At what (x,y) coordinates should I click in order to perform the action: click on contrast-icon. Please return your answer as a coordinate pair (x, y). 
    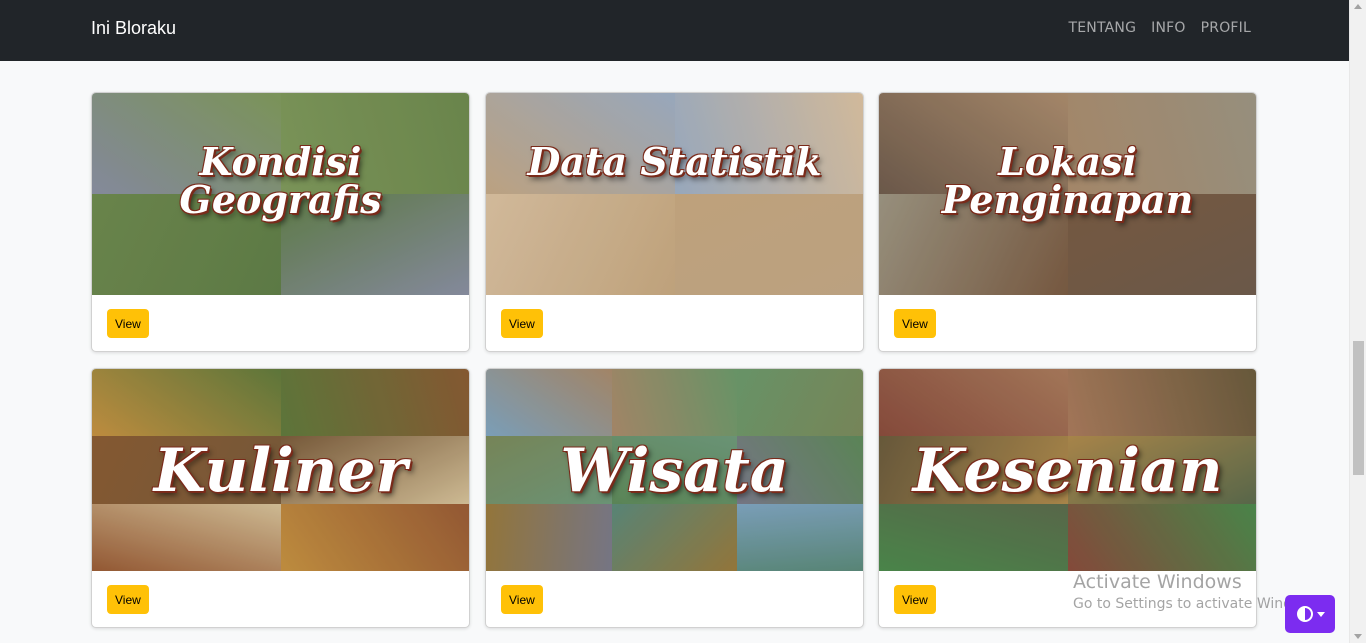
    Looking at the image, I should click on (1305, 614).